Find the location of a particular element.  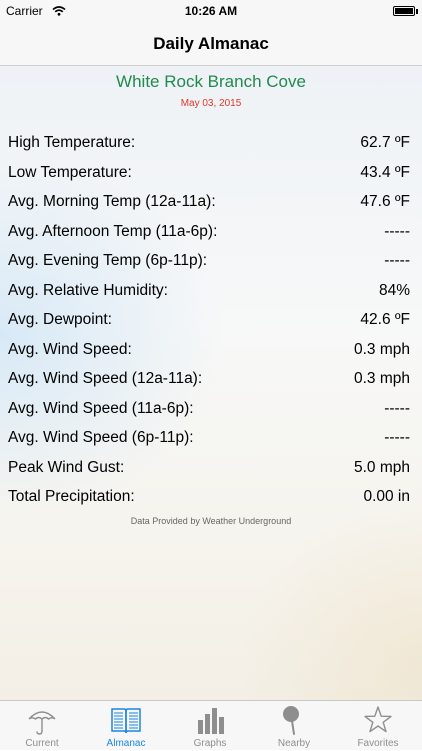

battery-icon is located at coordinates (404, 11).